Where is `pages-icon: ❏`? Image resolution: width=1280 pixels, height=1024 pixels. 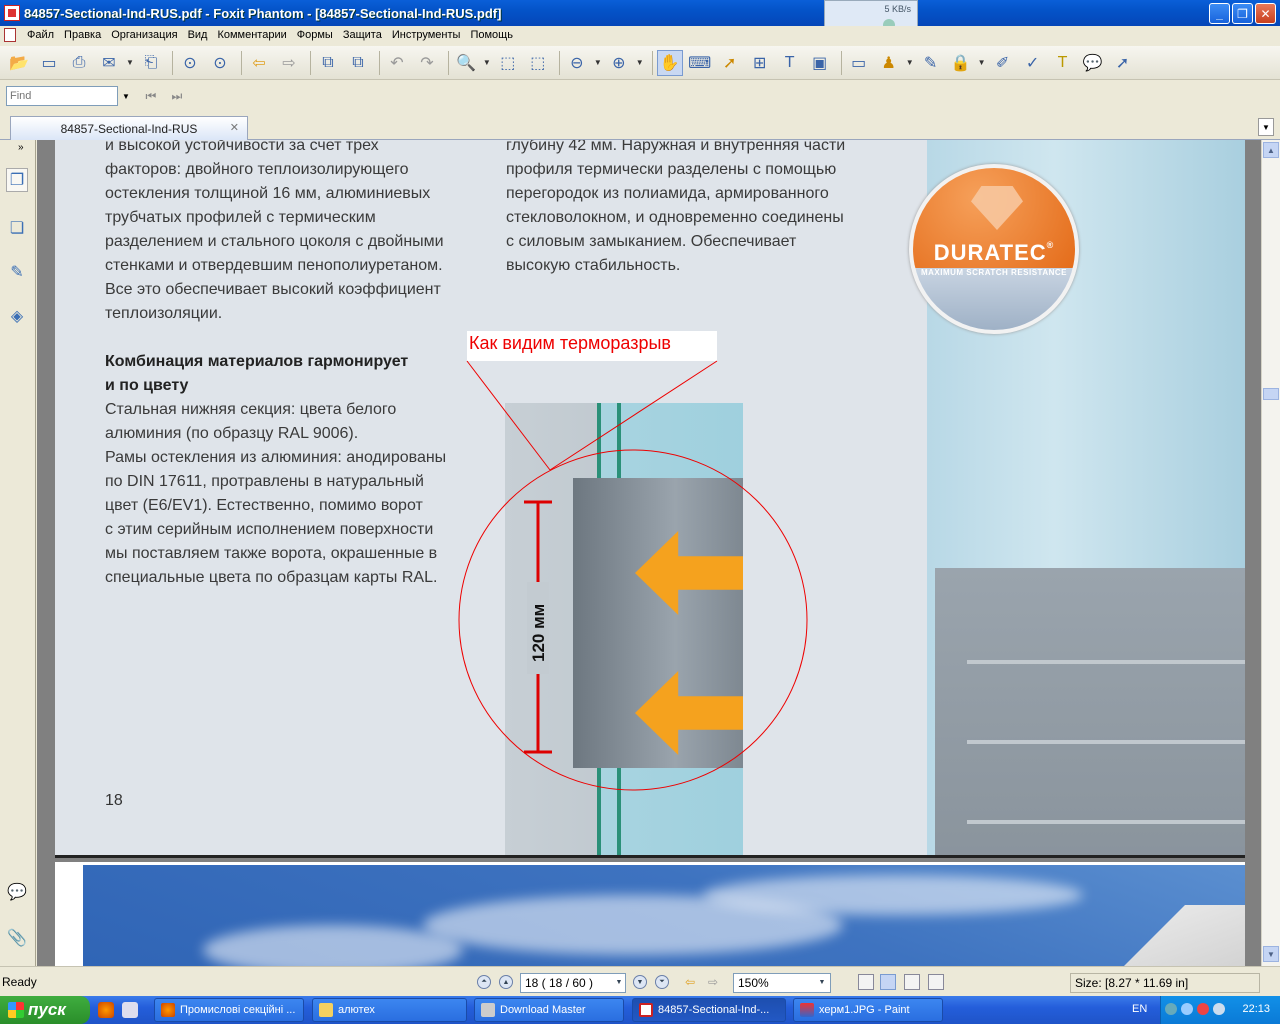
pages-icon: ❏ is located at coordinates (17, 228).